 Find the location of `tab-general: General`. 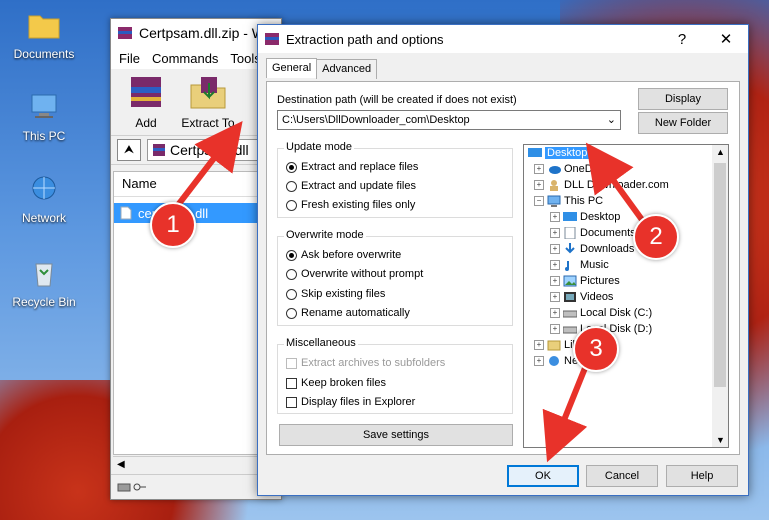

tab-general: General is located at coordinates (292, 68).